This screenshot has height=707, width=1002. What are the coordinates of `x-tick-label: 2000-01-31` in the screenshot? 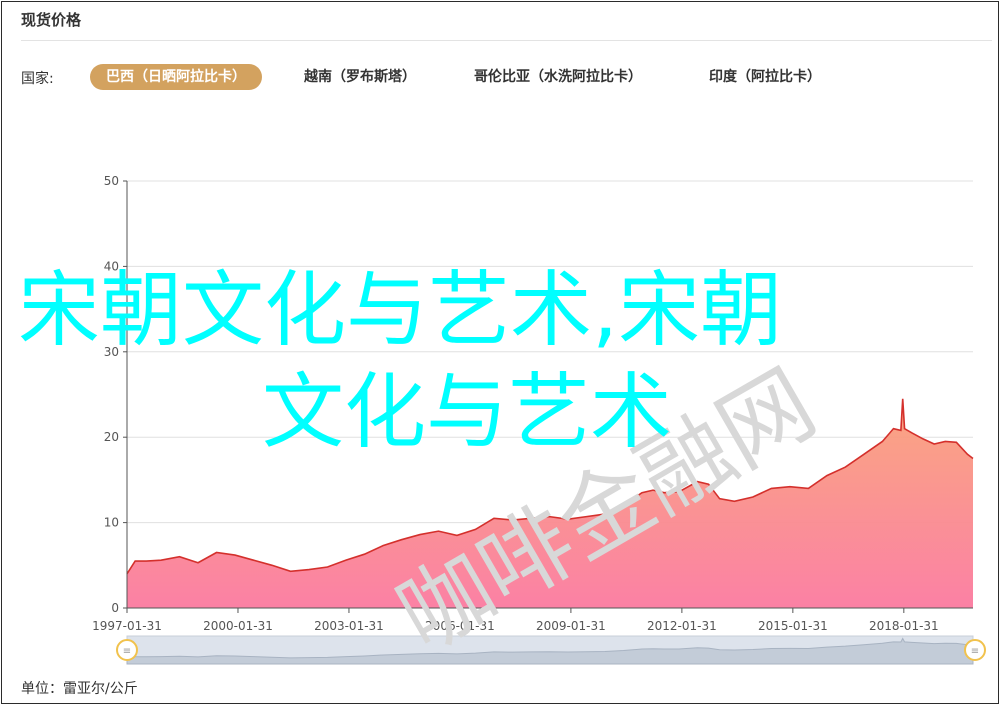 It's located at (238, 626).